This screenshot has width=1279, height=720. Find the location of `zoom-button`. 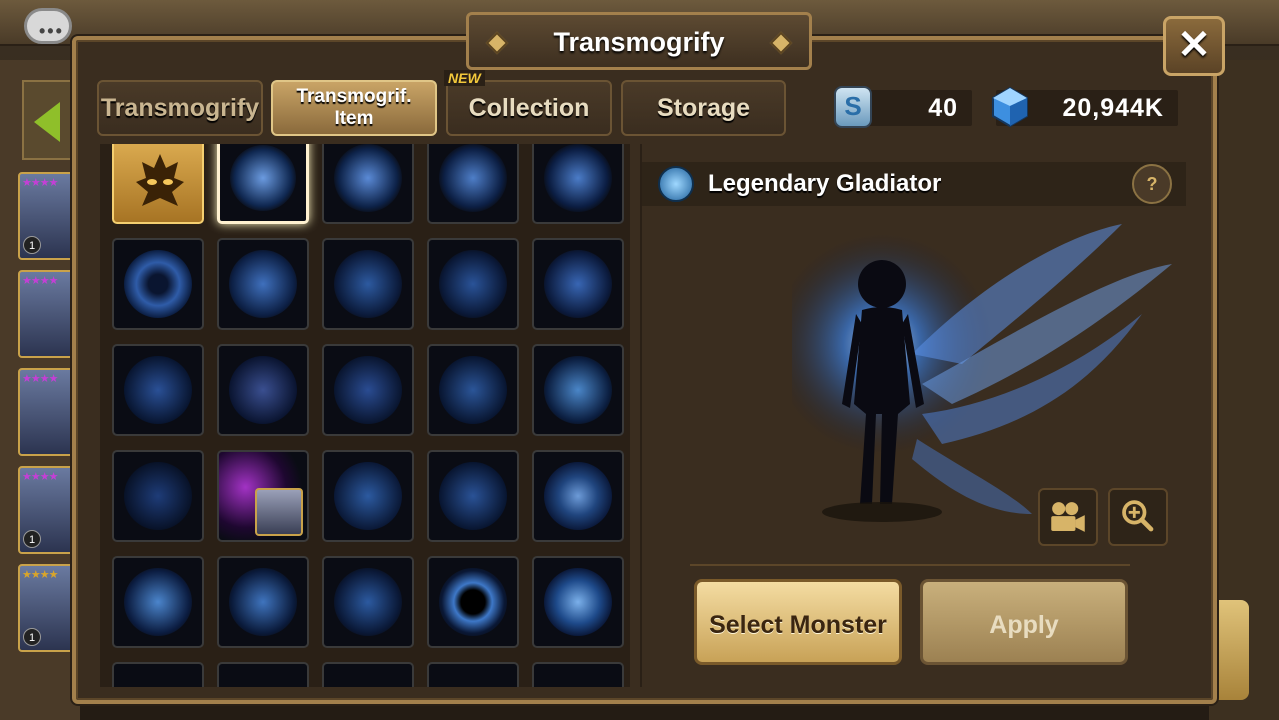

zoom-button is located at coordinates (1138, 517).